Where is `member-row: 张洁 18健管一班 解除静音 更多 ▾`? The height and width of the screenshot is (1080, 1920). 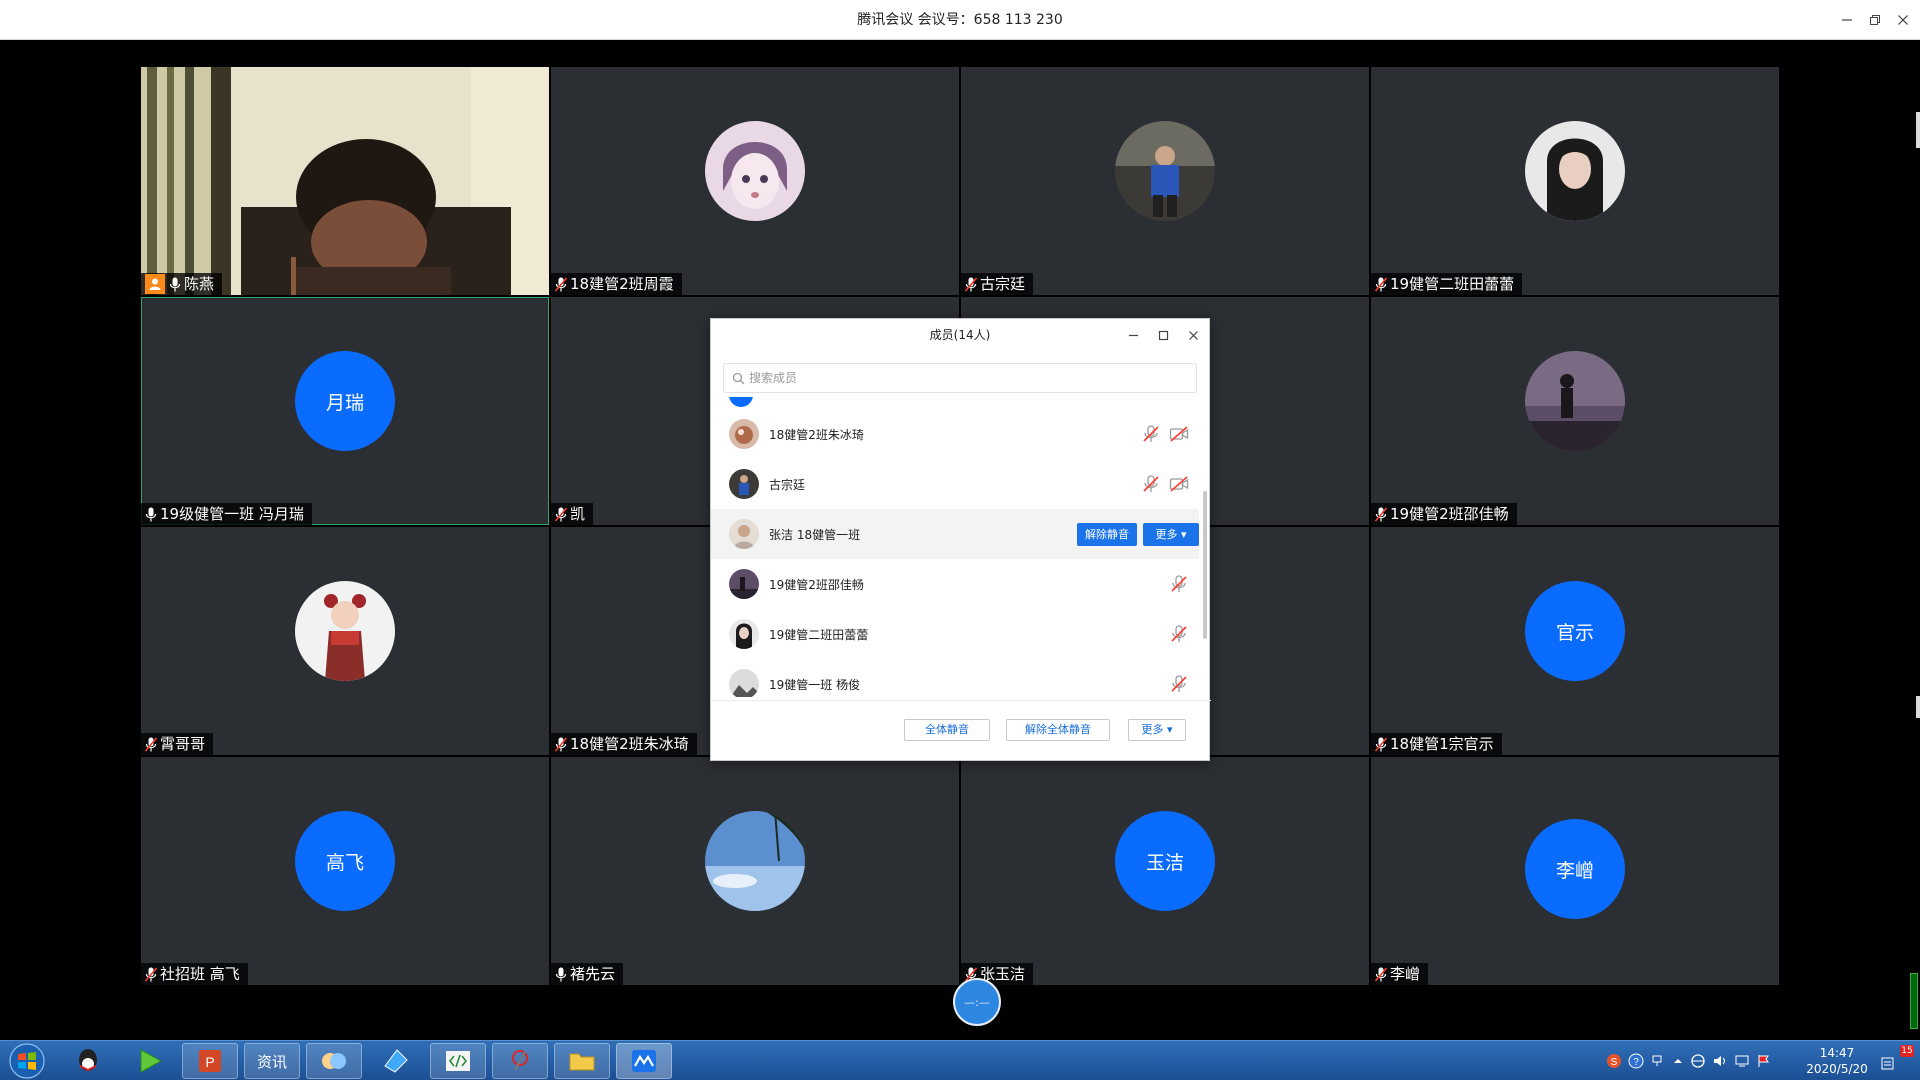
member-row: 张洁 18健管一班 解除静音 更多 ▾ is located at coordinates (955, 534).